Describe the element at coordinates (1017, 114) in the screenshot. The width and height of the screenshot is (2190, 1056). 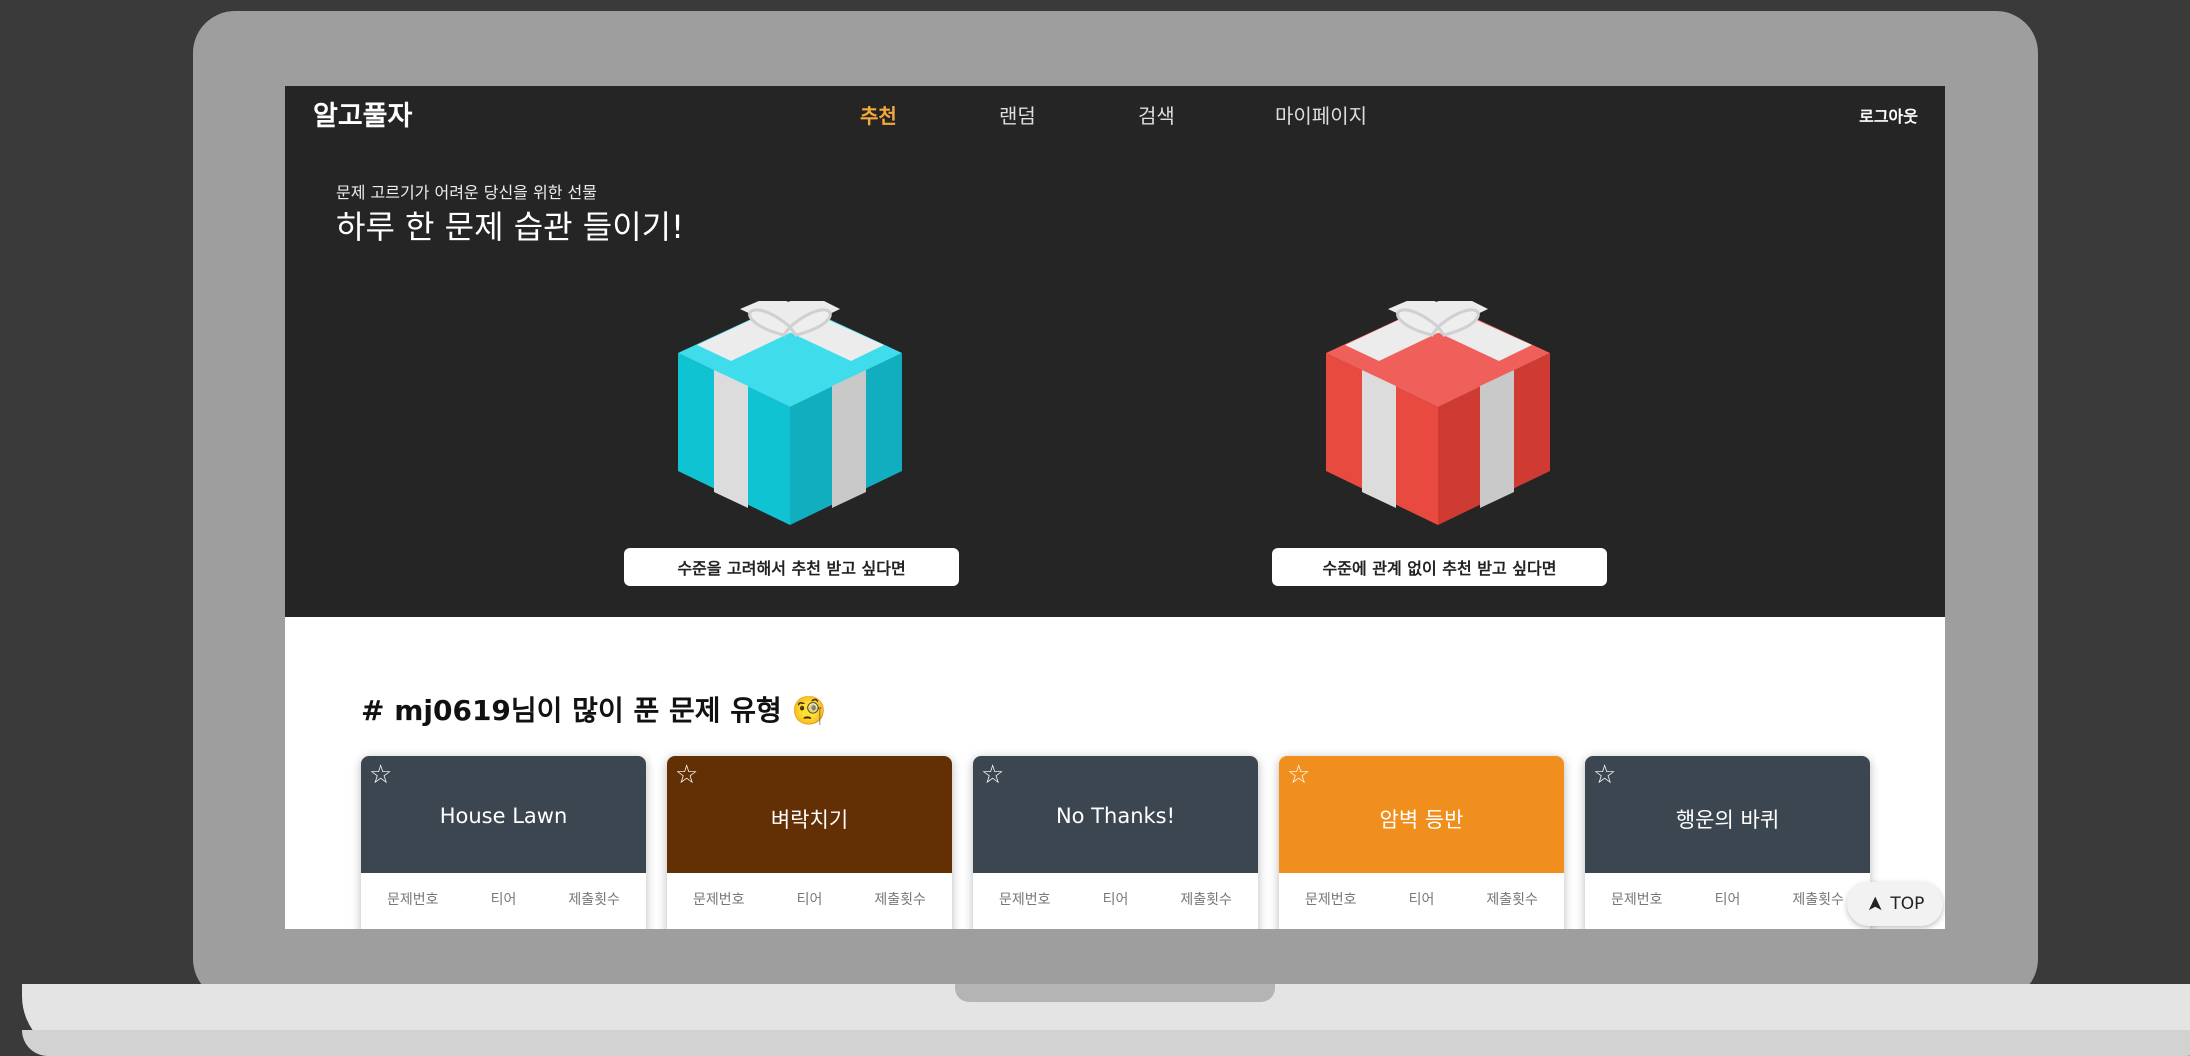
I see `nav-item-random: 랜덤` at that location.